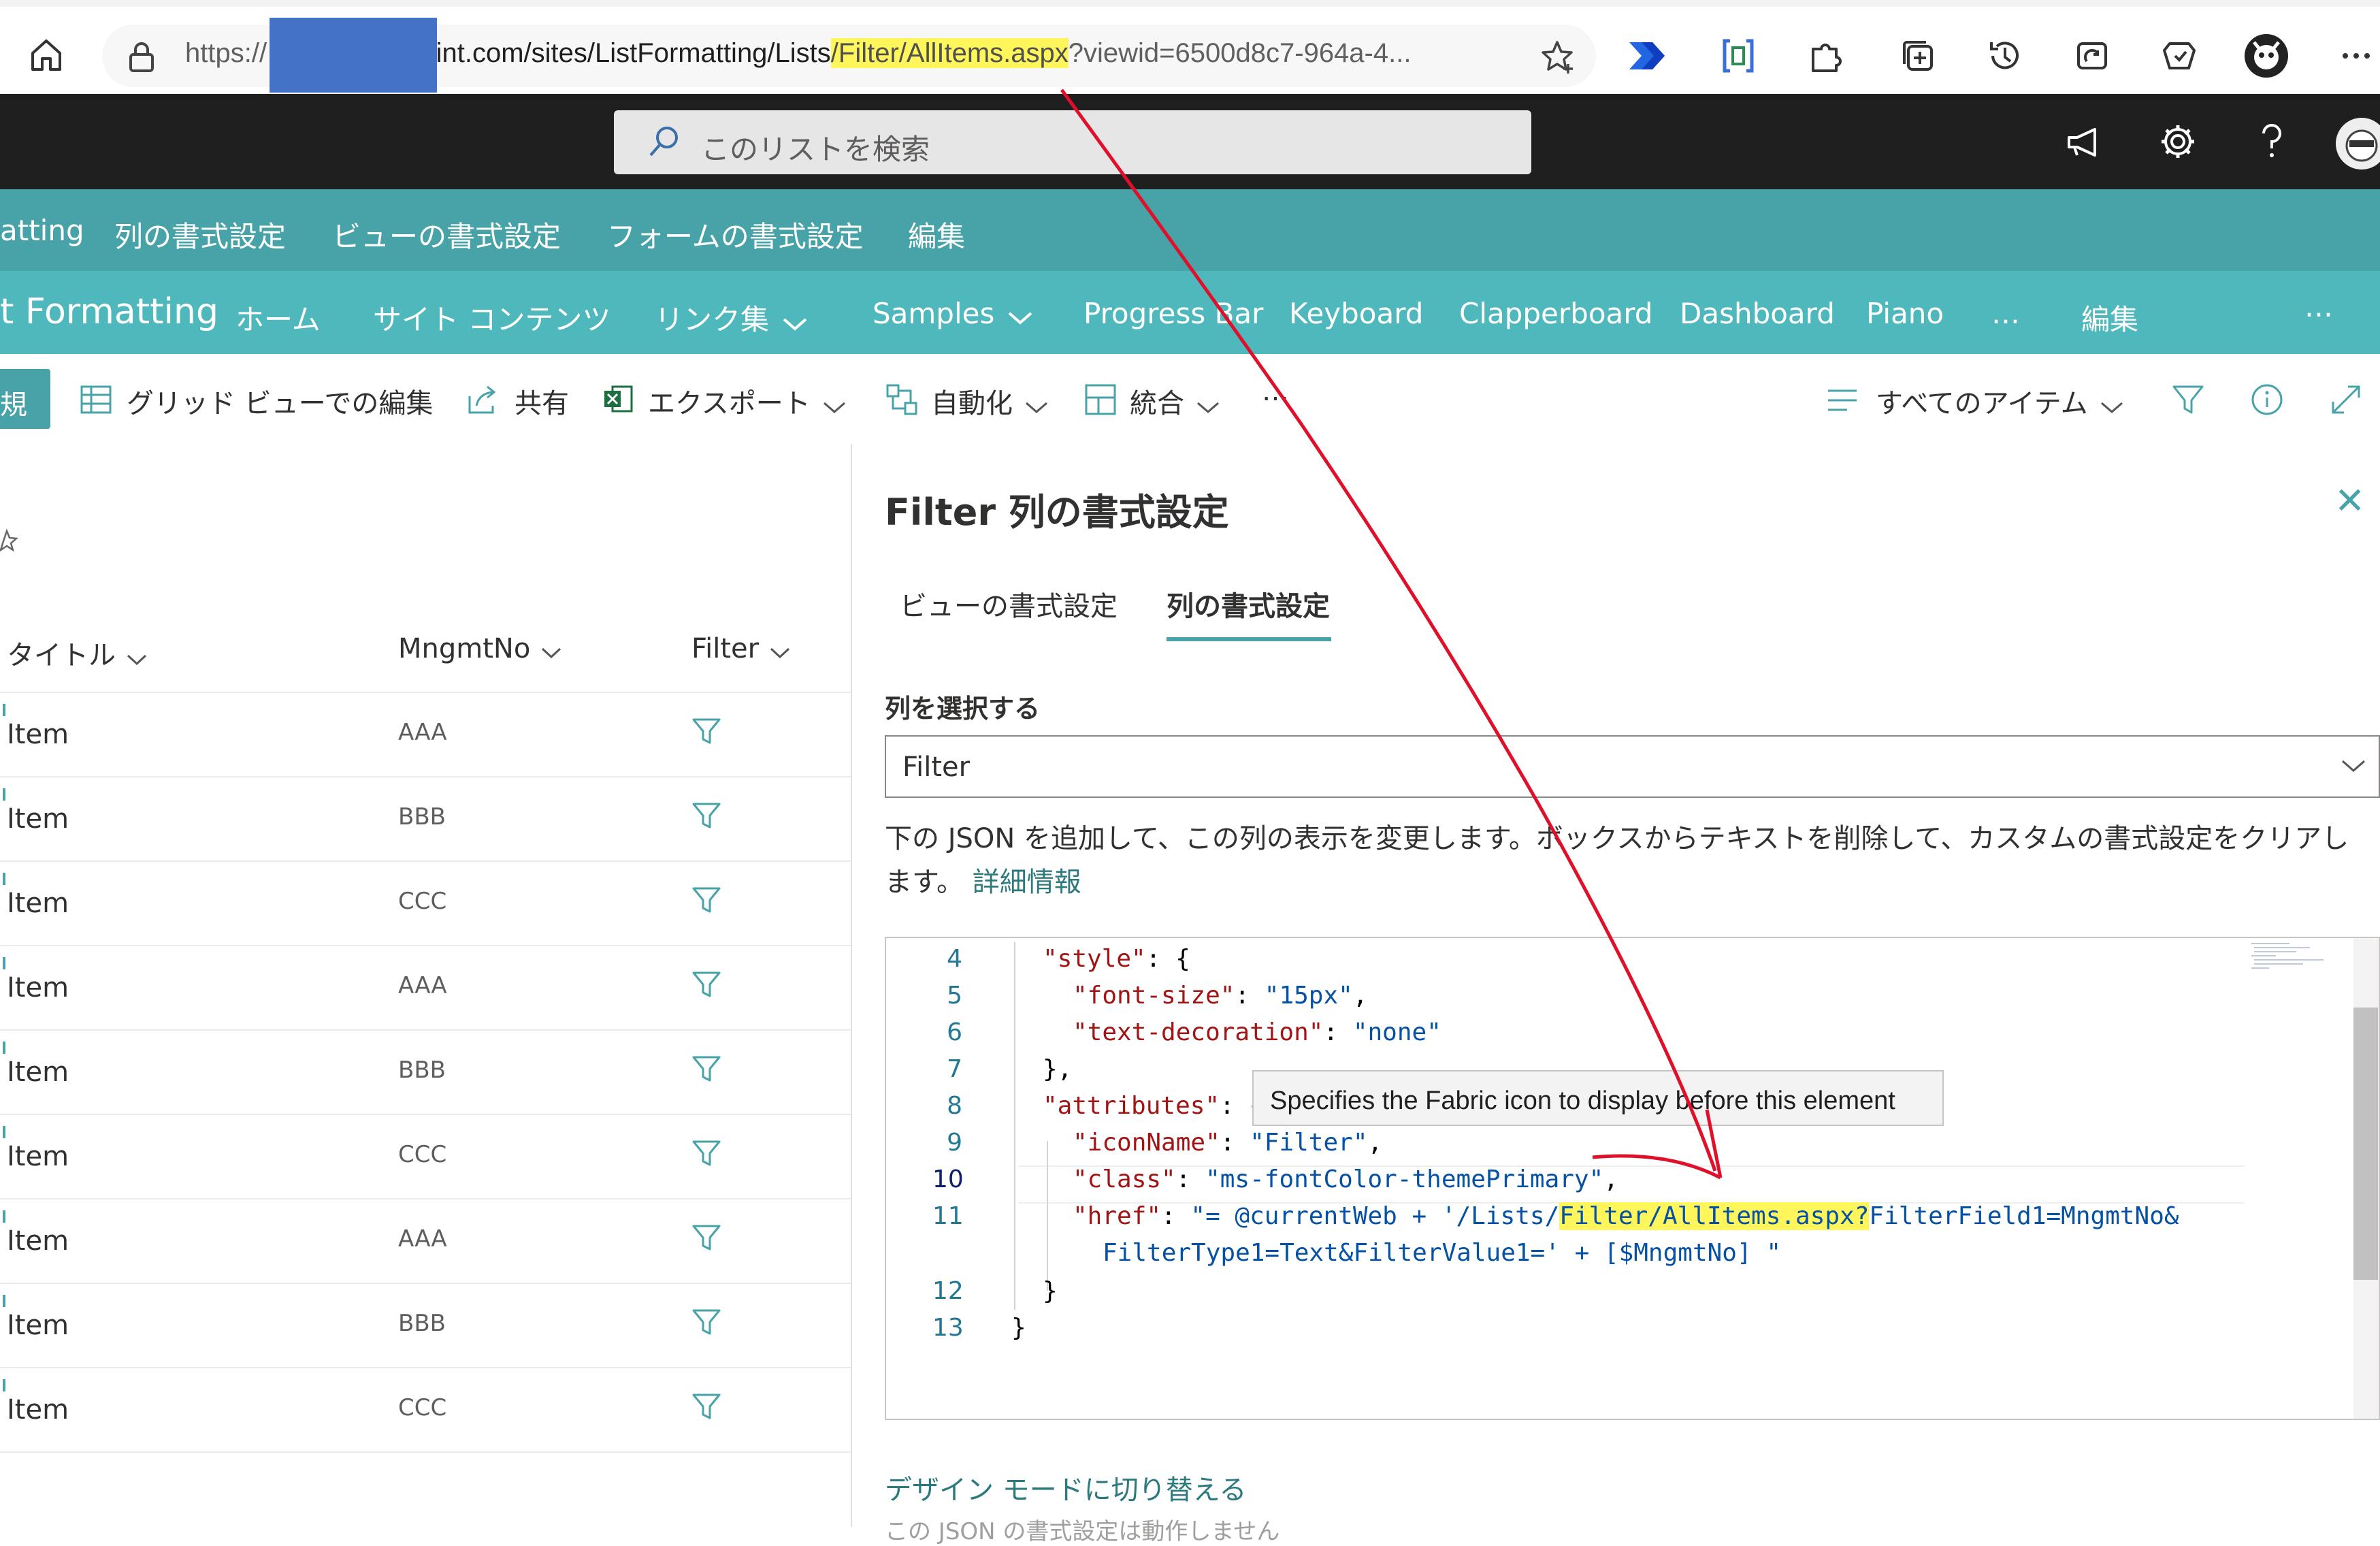  Describe the element at coordinates (2349, 500) in the screenshot. I see `close-icon: ✕` at that location.